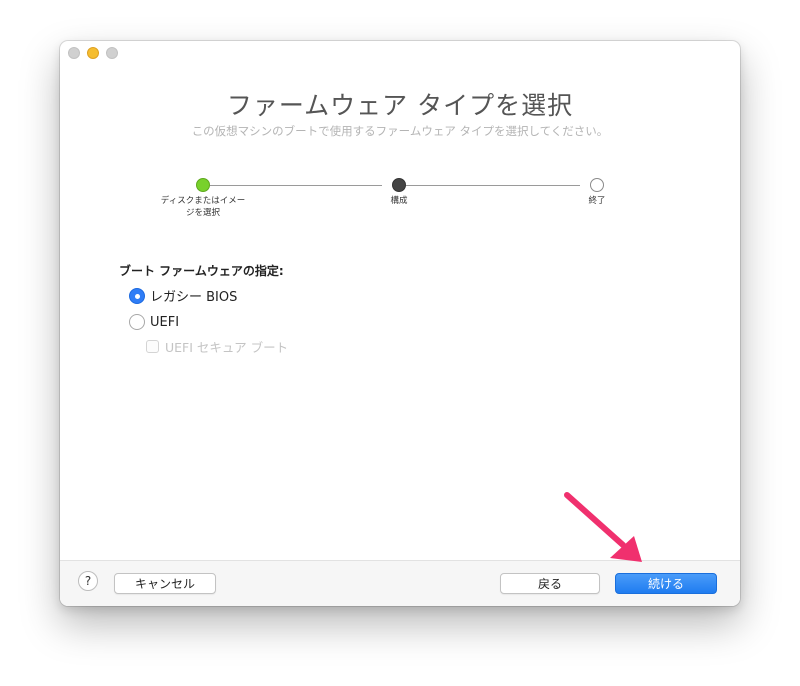 This screenshot has height=686, width=800. I want to click on step-current-dot, so click(399, 185).